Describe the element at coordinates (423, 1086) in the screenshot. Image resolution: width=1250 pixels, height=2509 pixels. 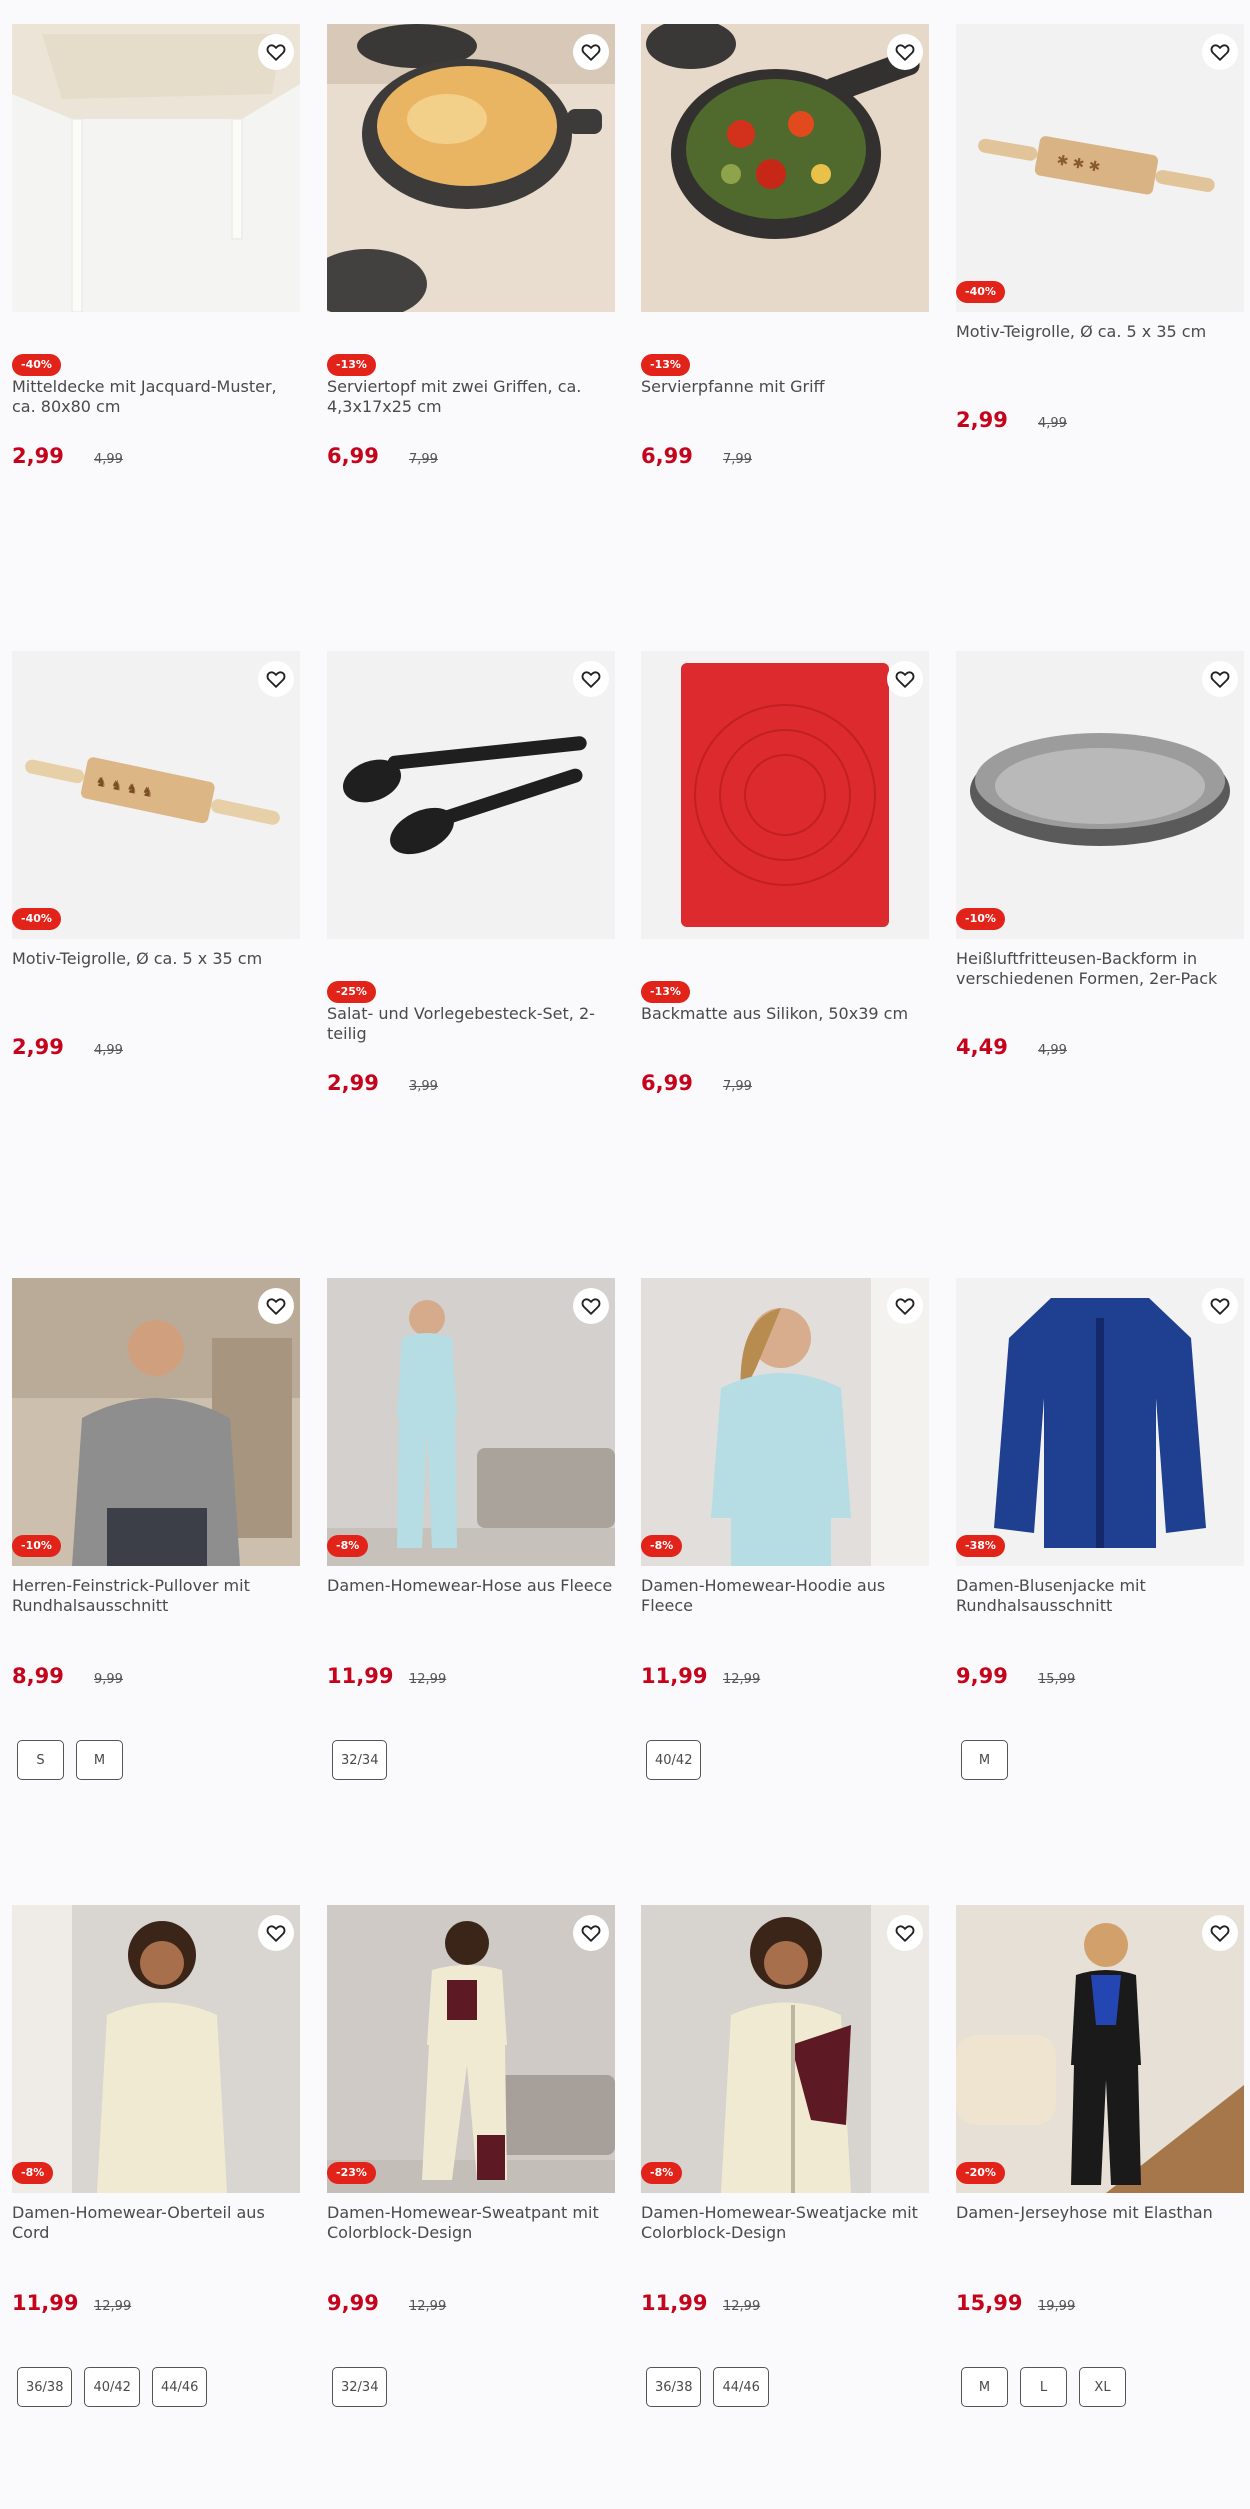
I see `original-price: 3,99` at that location.